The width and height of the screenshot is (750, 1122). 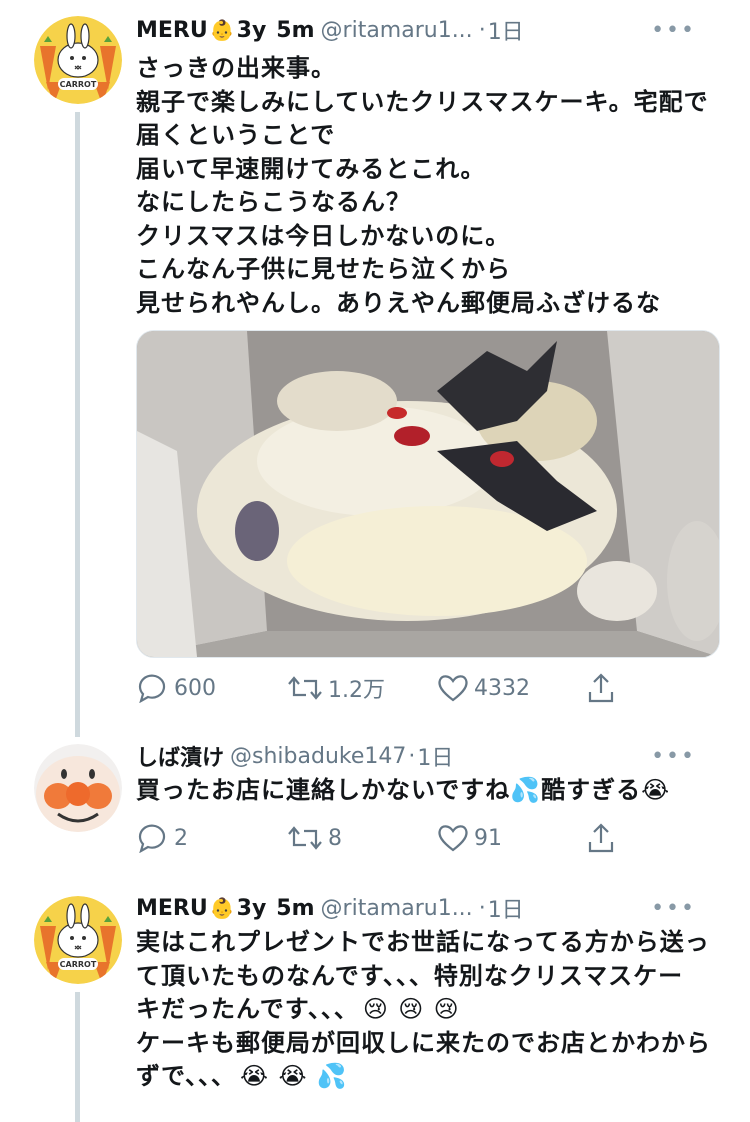 I want to click on retweet-count: 1.2万, so click(x=356, y=690).